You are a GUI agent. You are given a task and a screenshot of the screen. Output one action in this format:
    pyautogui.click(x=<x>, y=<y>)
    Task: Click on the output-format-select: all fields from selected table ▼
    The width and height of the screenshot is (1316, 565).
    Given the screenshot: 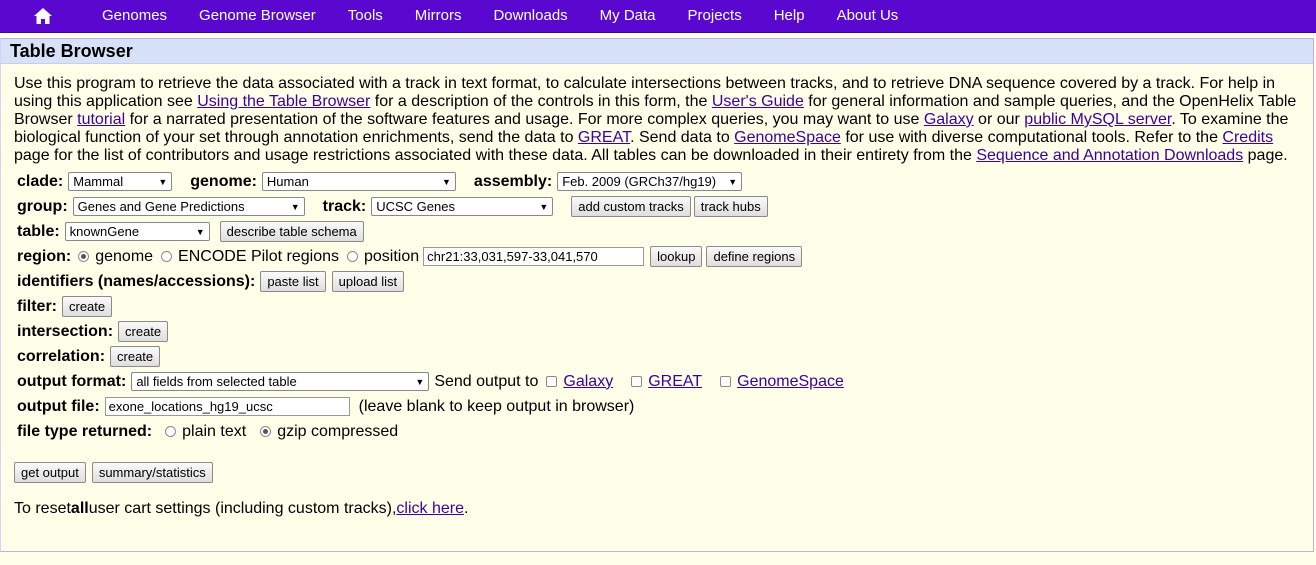 What is the action you would take?
    pyautogui.click(x=280, y=381)
    